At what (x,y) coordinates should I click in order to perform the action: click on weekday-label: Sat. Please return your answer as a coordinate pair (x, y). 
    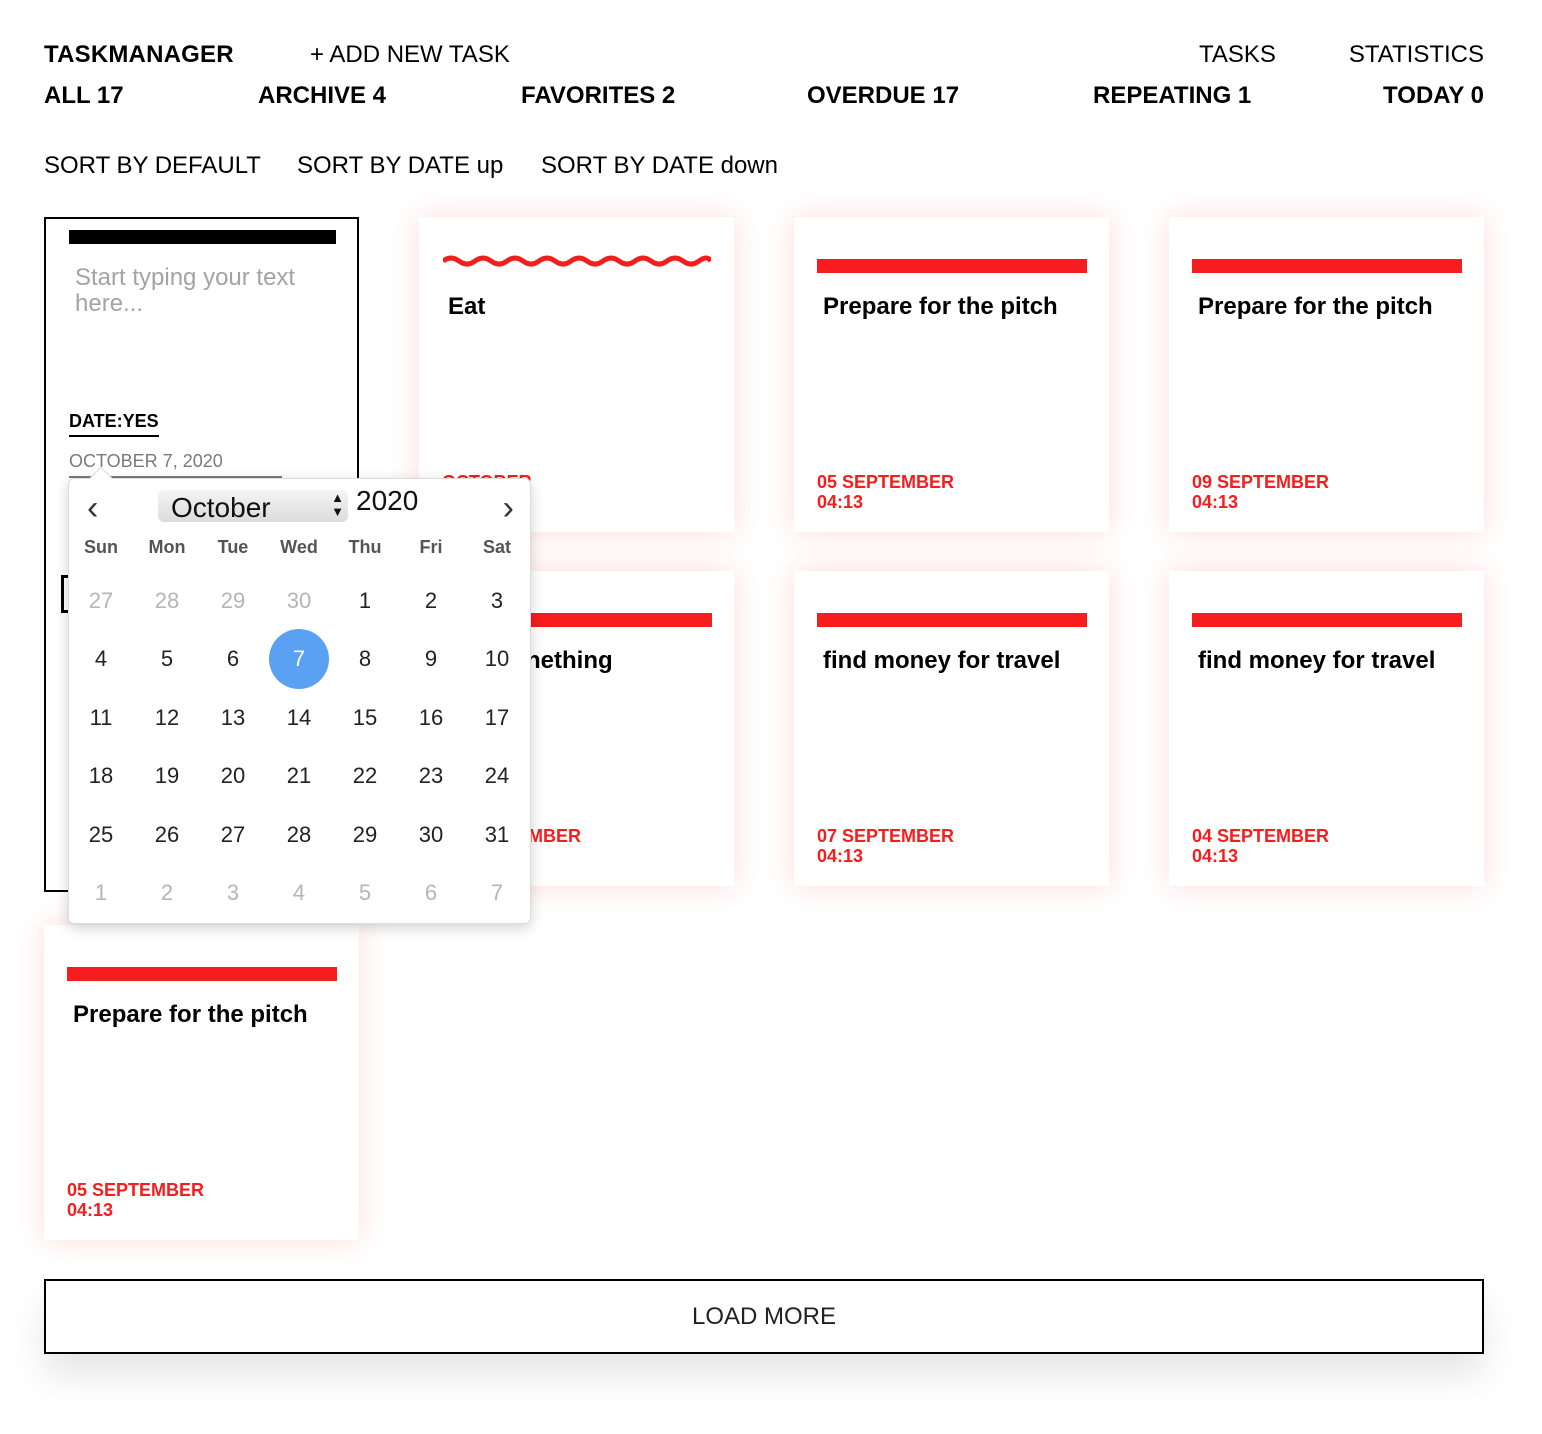
    Looking at the image, I should click on (496, 547).